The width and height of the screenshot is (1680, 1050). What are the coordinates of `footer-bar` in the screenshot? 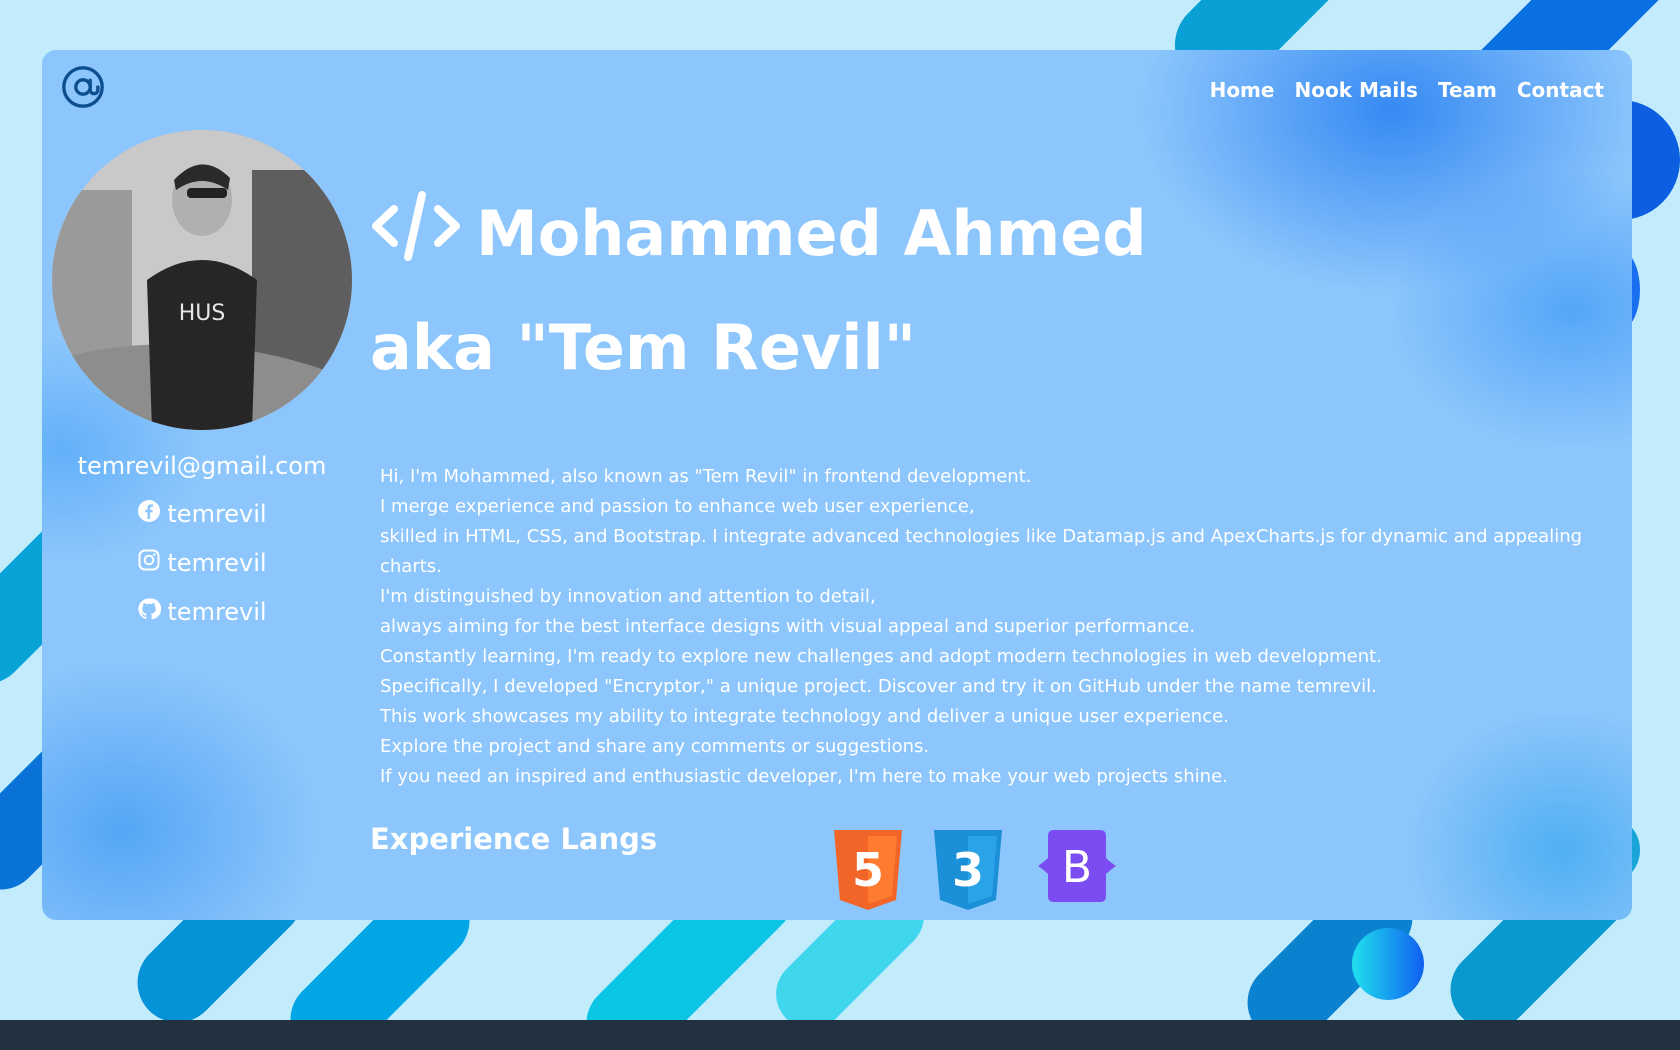 It's located at (840, 1035).